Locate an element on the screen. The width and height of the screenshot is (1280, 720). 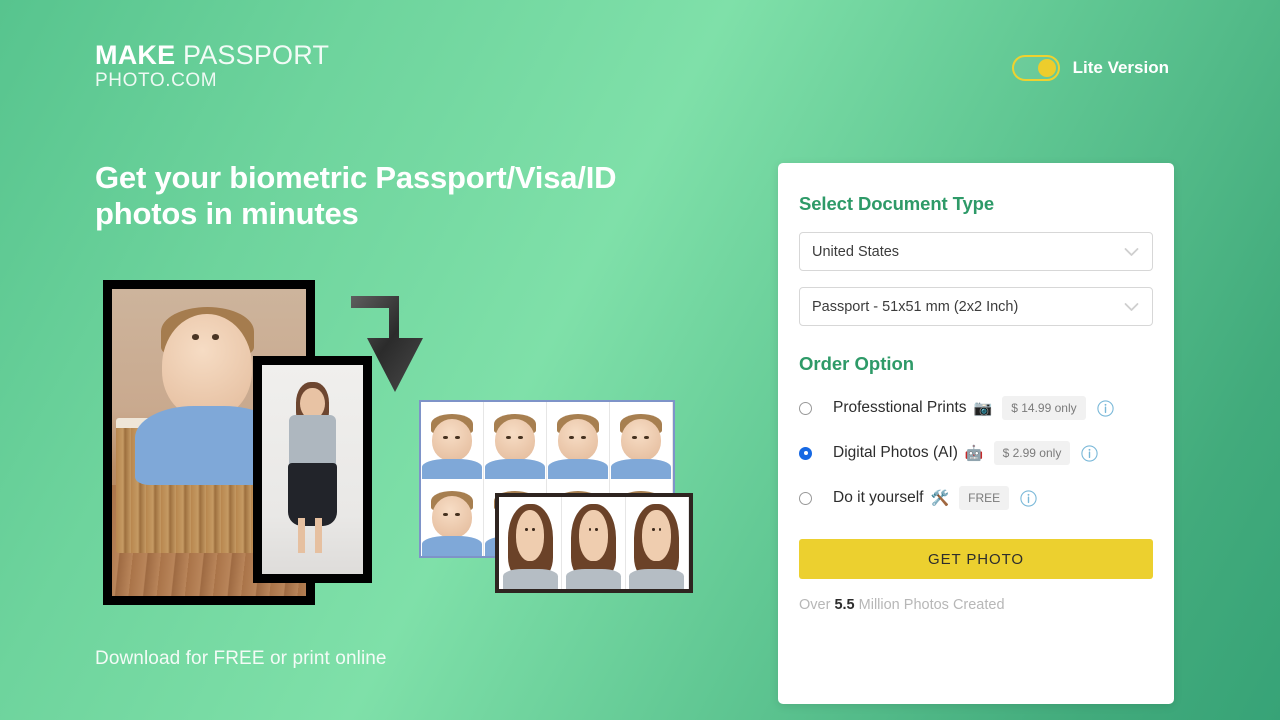
option-label: Digital Photos (AI) is located at coordinates (895, 452).